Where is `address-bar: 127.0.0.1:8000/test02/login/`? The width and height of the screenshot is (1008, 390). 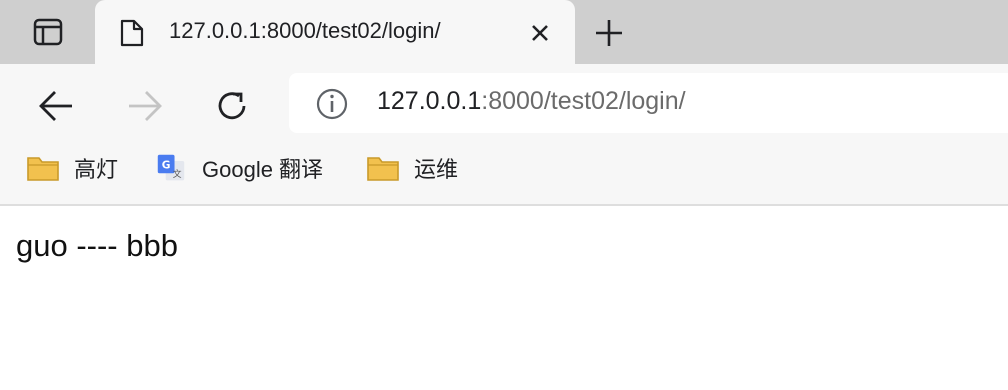
address-bar: 127.0.0.1:8000/test02/login/ is located at coordinates (648, 103).